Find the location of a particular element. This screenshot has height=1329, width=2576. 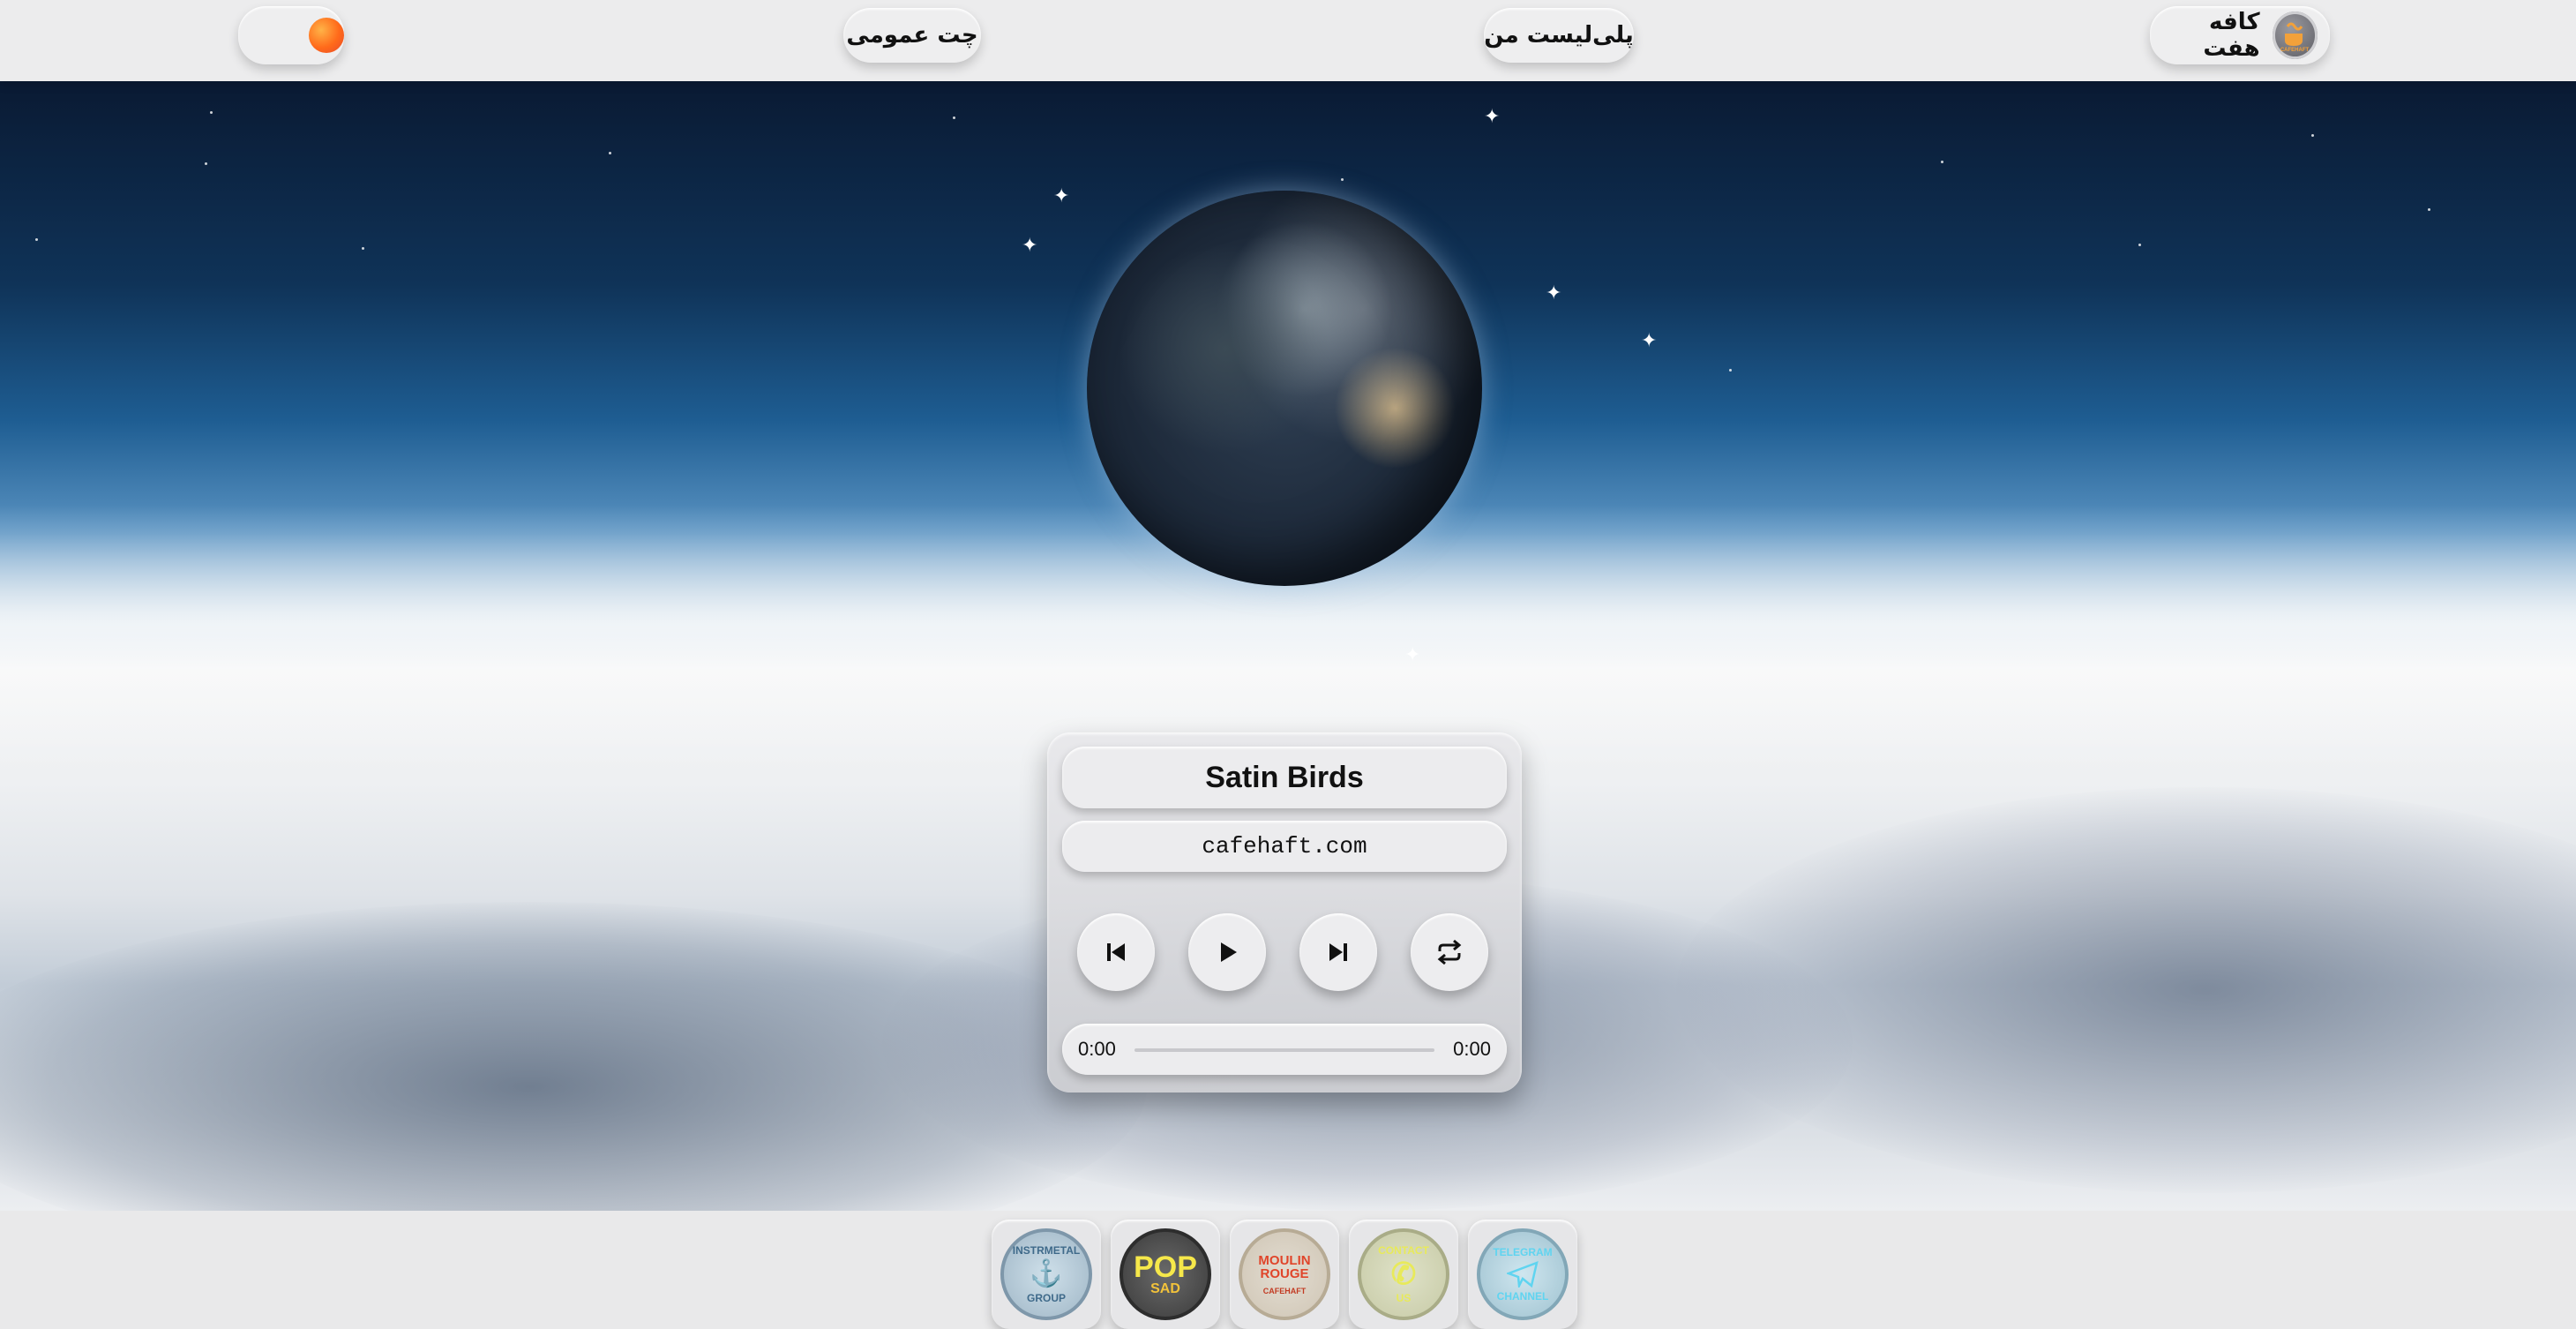

mountains-right is located at coordinates (2126, 990).